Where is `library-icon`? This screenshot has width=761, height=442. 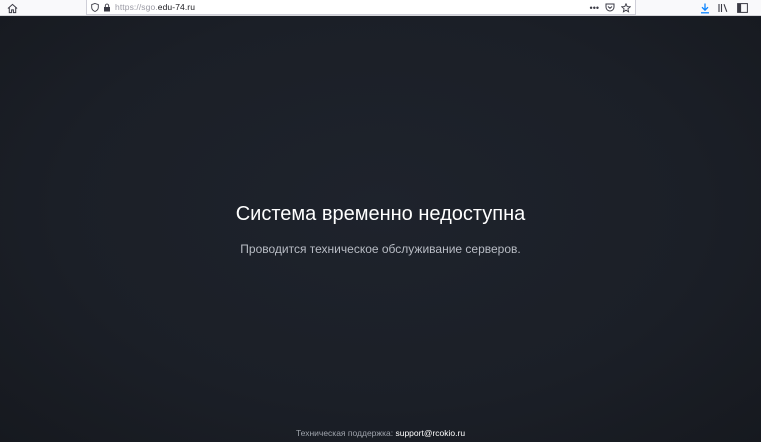
library-icon is located at coordinates (723, 8).